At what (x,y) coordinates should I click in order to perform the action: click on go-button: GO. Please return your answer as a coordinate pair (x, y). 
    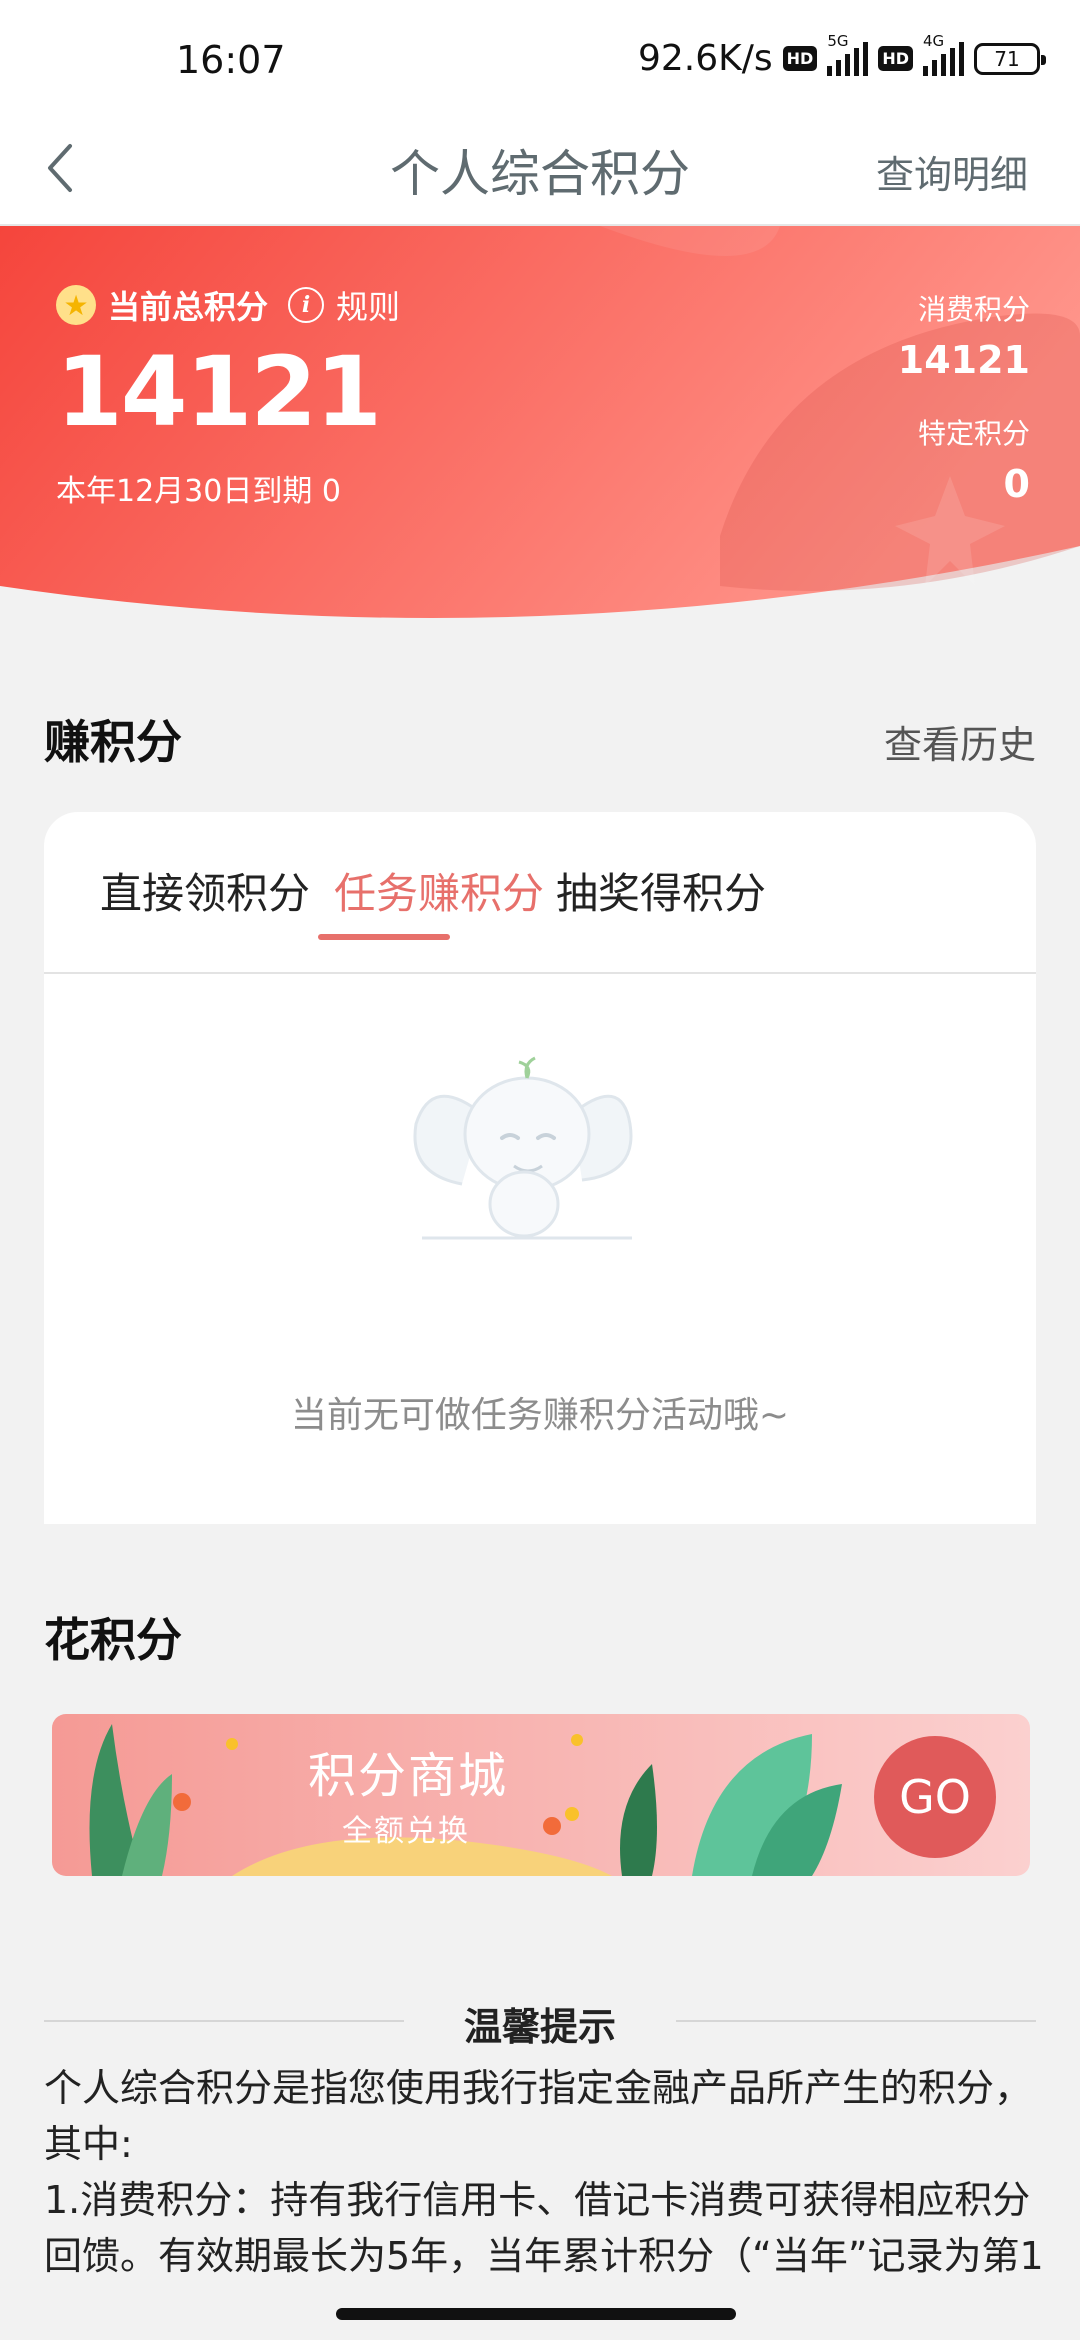
    Looking at the image, I should click on (935, 1797).